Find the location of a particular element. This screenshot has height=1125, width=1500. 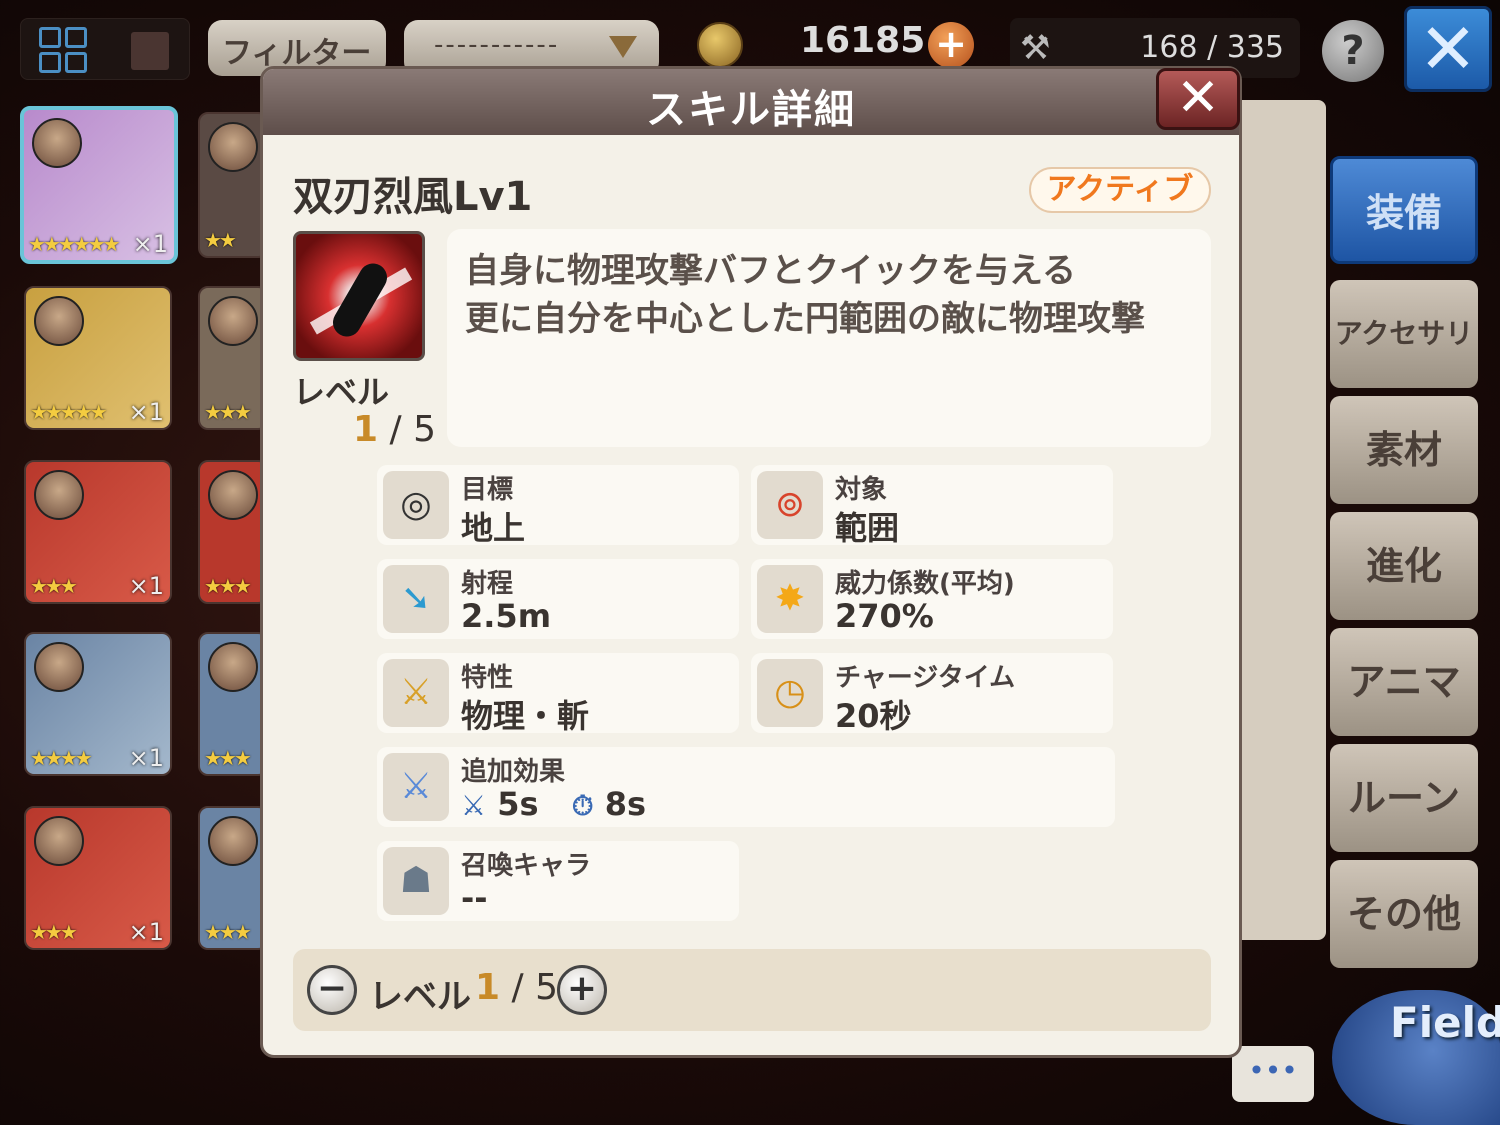

add-gil-button: + is located at coordinates (951, 45).